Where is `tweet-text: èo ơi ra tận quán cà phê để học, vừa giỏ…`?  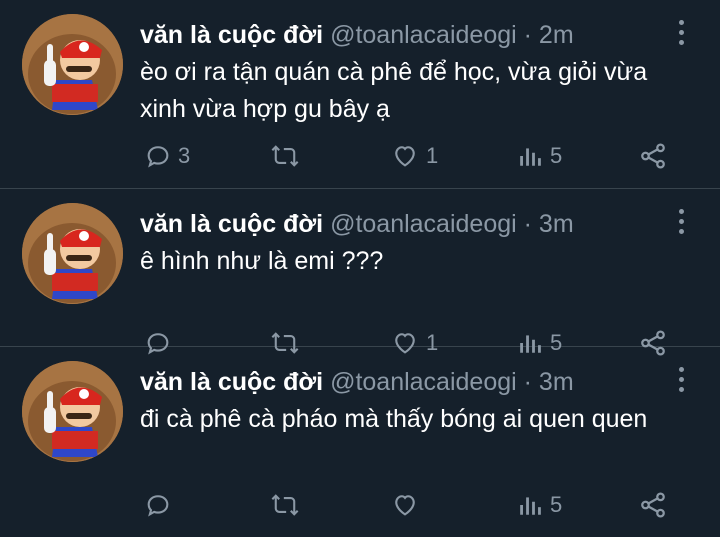 tweet-text: èo ơi ra tận quán cà phê để học, vừa giỏ… is located at coordinates (394, 90).